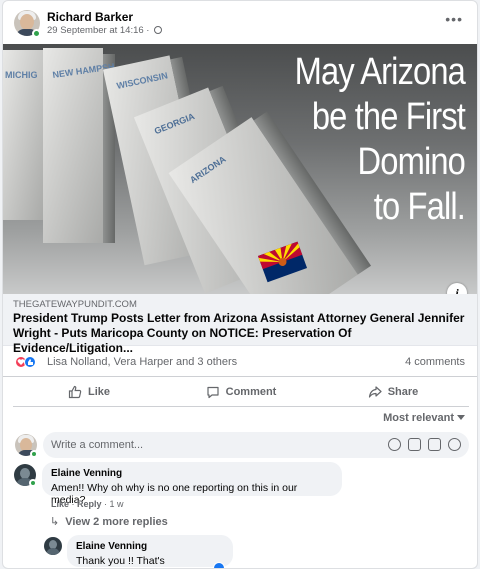 The height and width of the screenshot is (569, 480). What do you see at coordinates (435, 362) in the screenshot?
I see `comment-count: 4 comments` at bounding box center [435, 362].